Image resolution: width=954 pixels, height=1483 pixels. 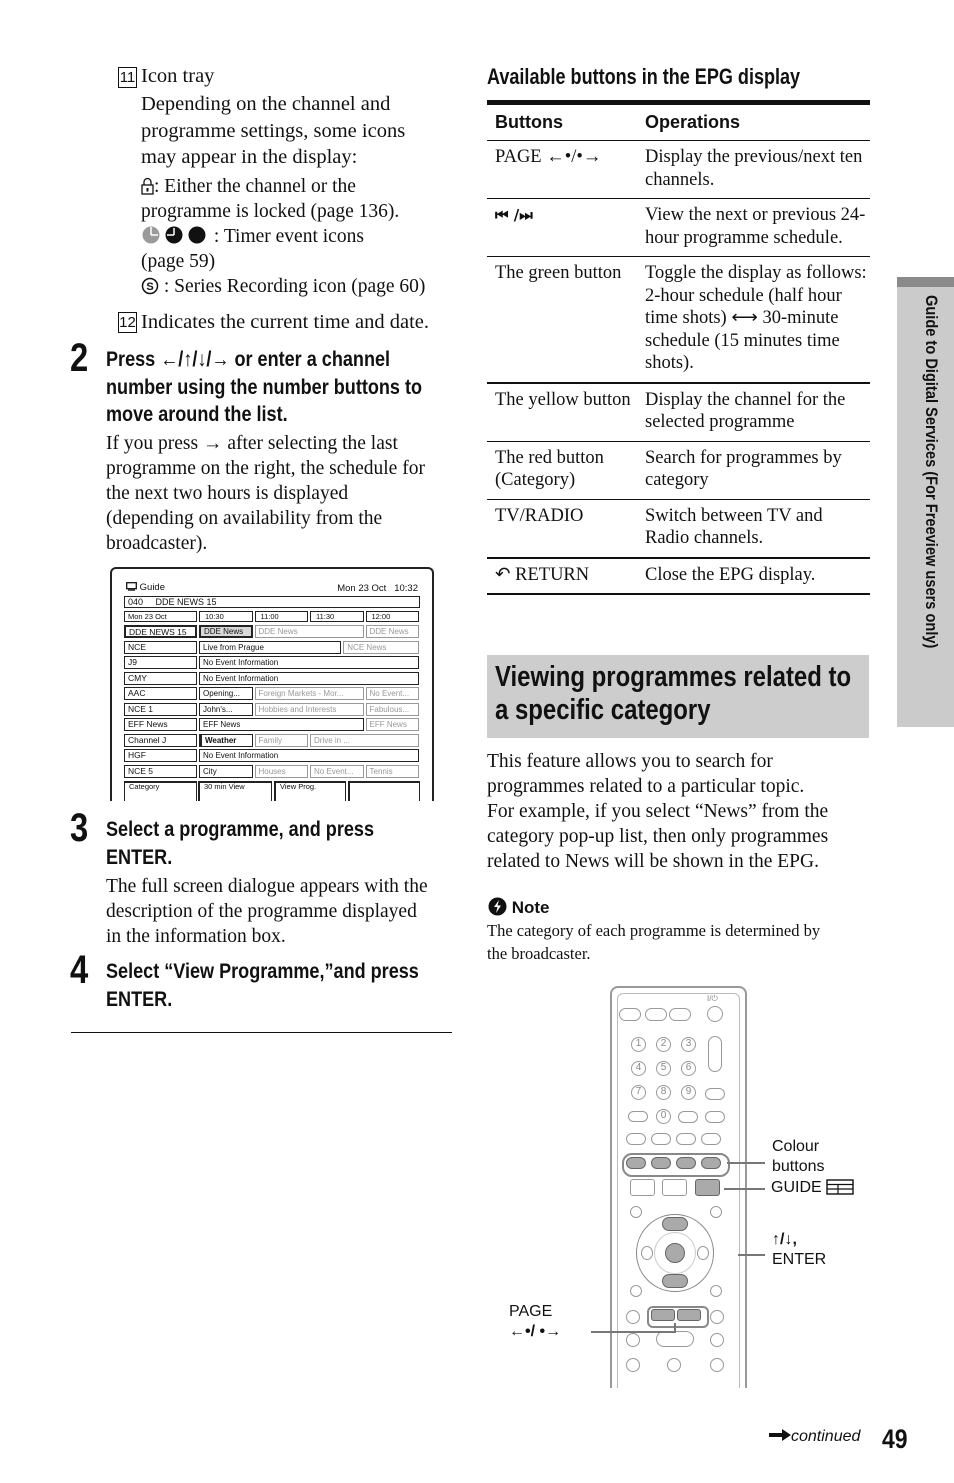 I want to click on text-line: programme settings, some icons, so click(x=273, y=130).